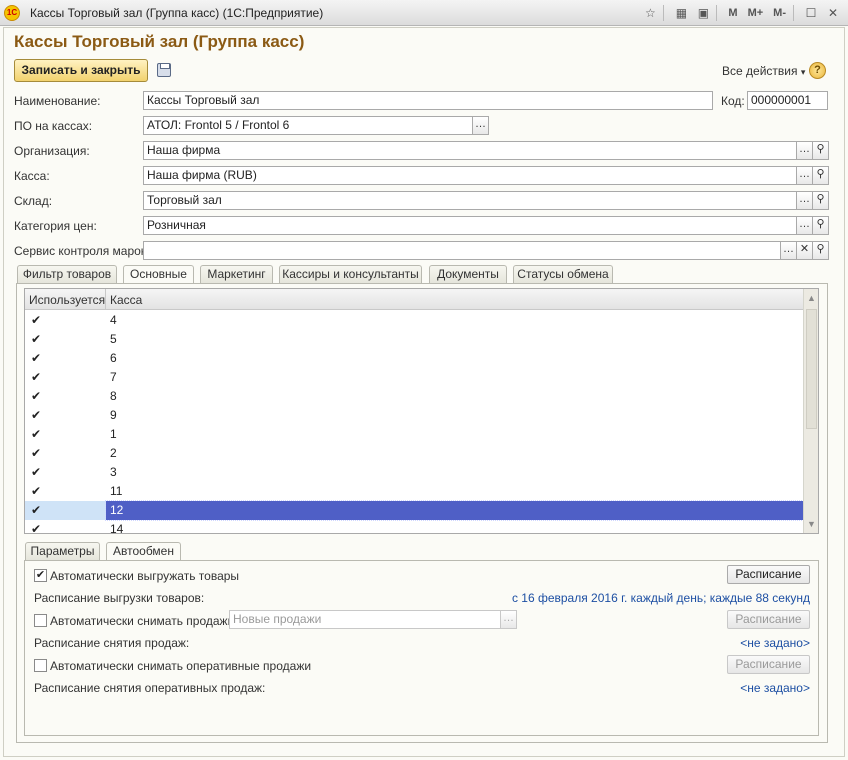  I want to click on chevron-down-icon: ▾, so click(803, 72).